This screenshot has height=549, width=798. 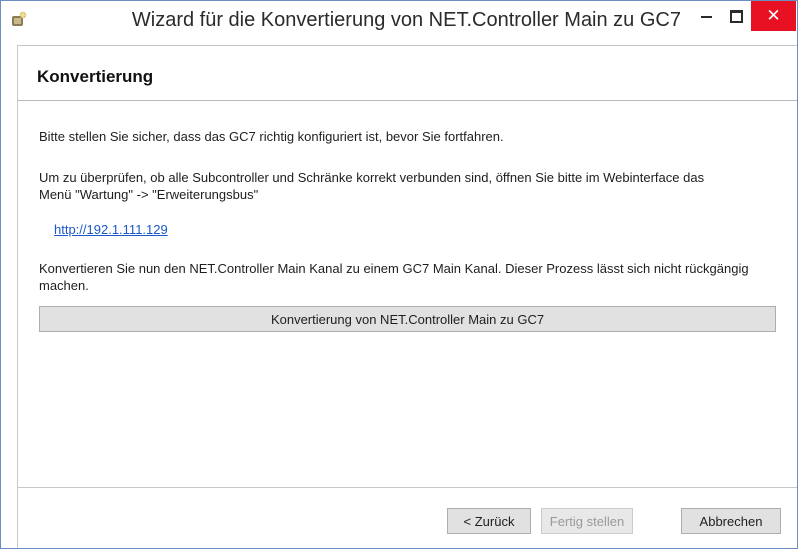 I want to click on close-button: ✕, so click(x=773, y=16).